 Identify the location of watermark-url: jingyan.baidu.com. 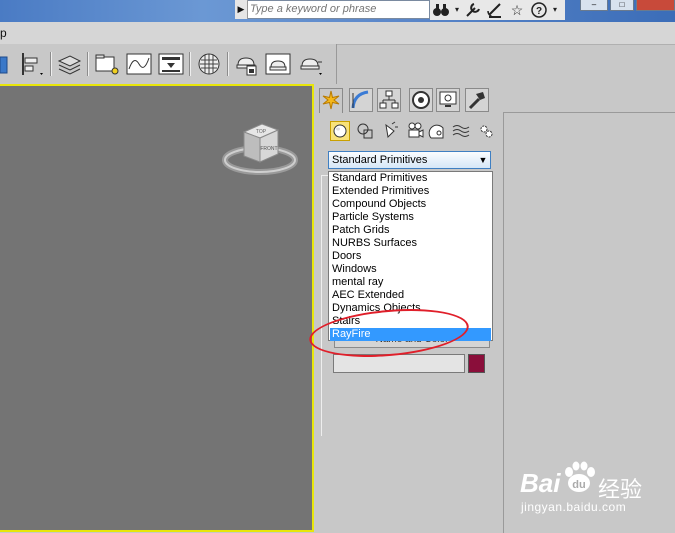
(574, 507).